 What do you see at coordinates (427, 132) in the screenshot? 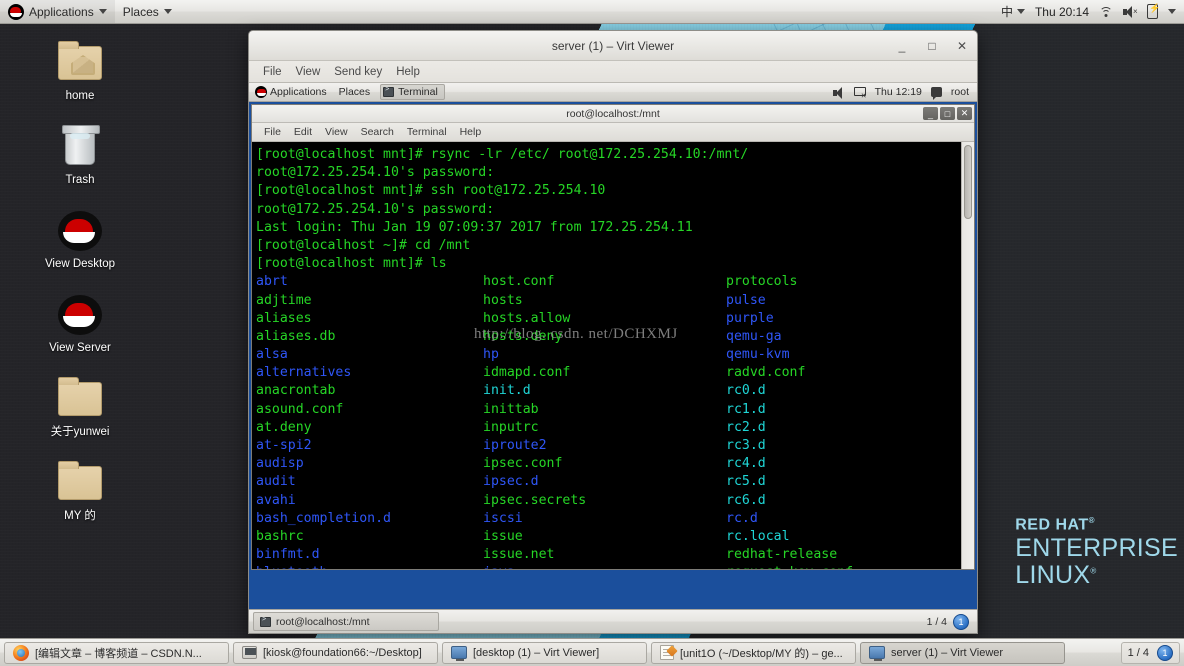
I see `terminal-menu-terminal: Terminal` at bounding box center [427, 132].